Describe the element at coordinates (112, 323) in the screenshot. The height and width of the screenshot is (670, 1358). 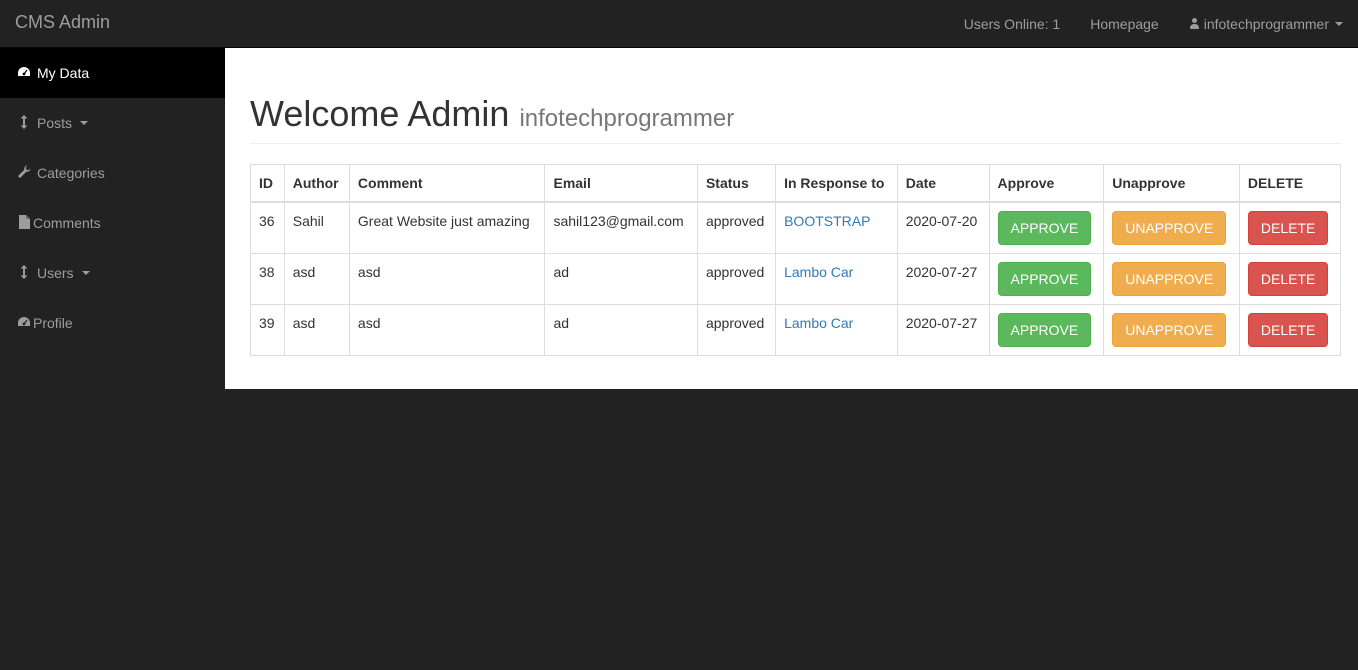
I see `sidebar-item-profile: Profile` at that location.